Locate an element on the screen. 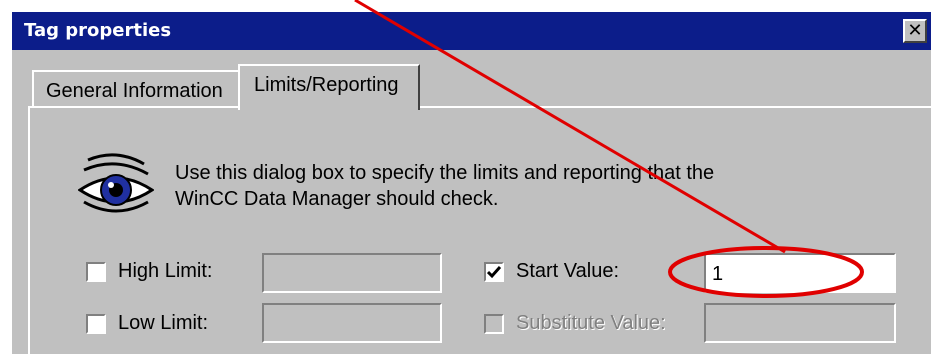  title-bar: Tag properties ✕ is located at coordinates (471, 31).